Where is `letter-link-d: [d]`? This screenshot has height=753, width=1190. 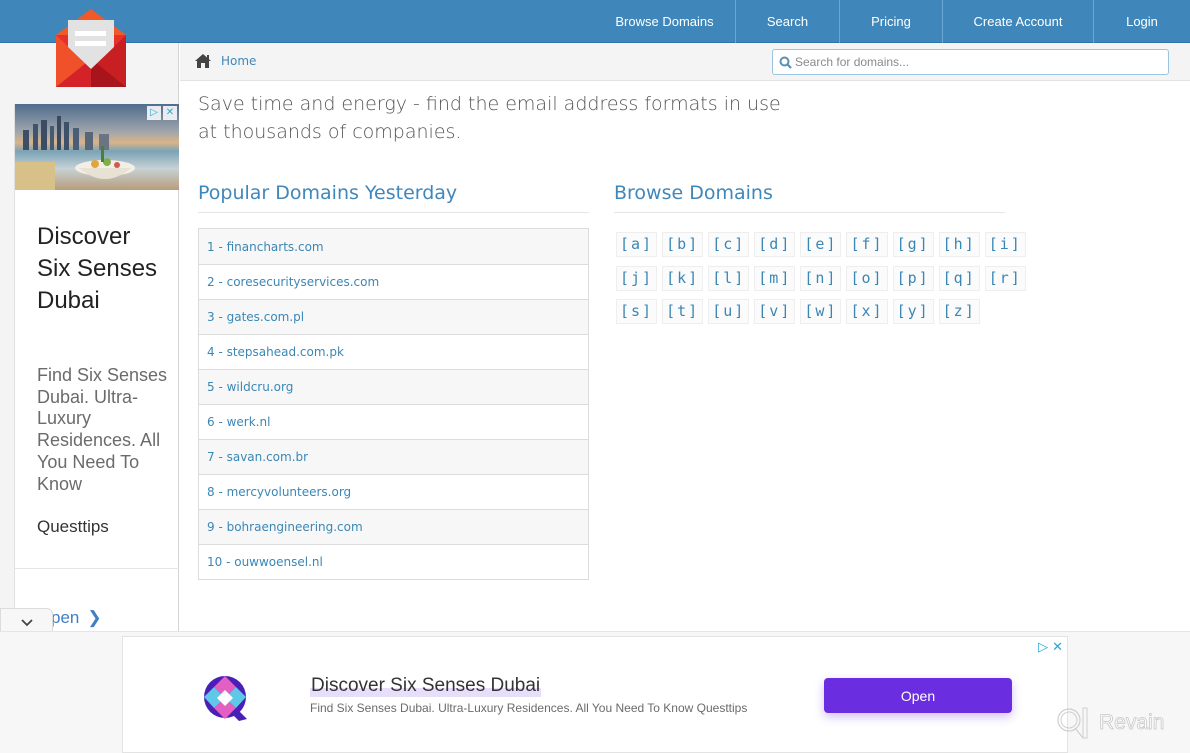
letter-link-d: [d] is located at coordinates (775, 244).